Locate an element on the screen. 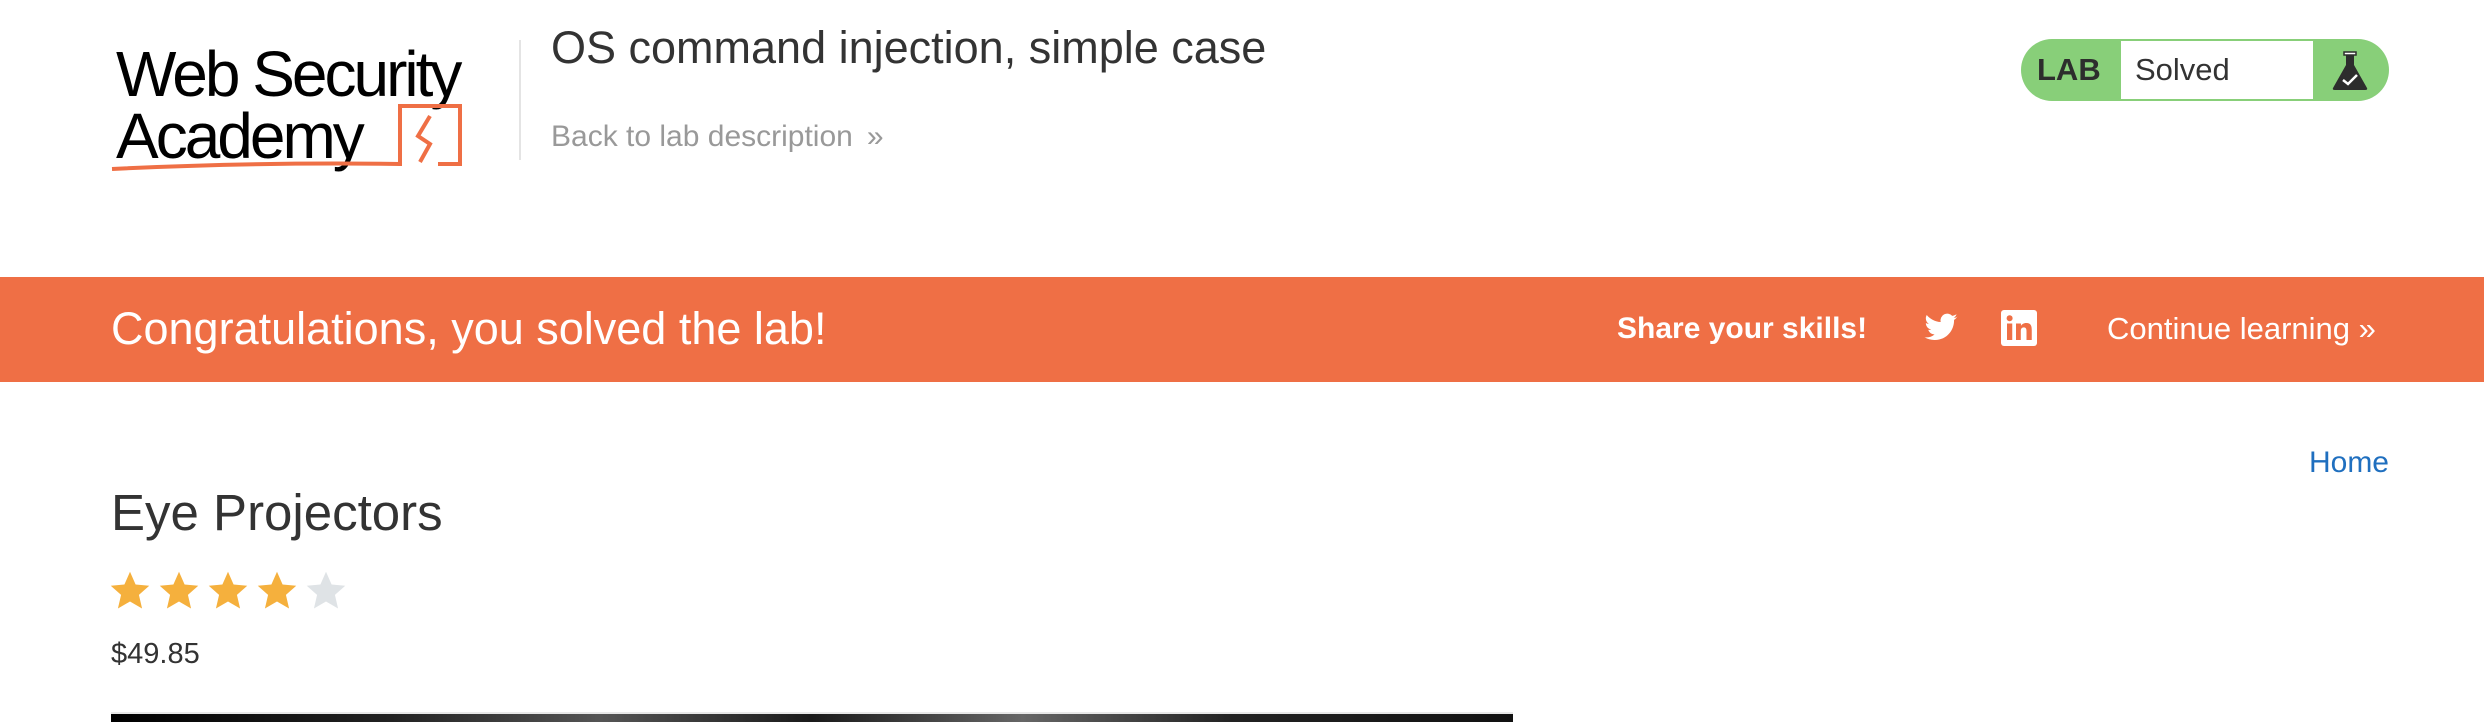 This screenshot has height=722, width=2484. web-security-academy-logo: Web Security Academy is located at coordinates (308, 106).